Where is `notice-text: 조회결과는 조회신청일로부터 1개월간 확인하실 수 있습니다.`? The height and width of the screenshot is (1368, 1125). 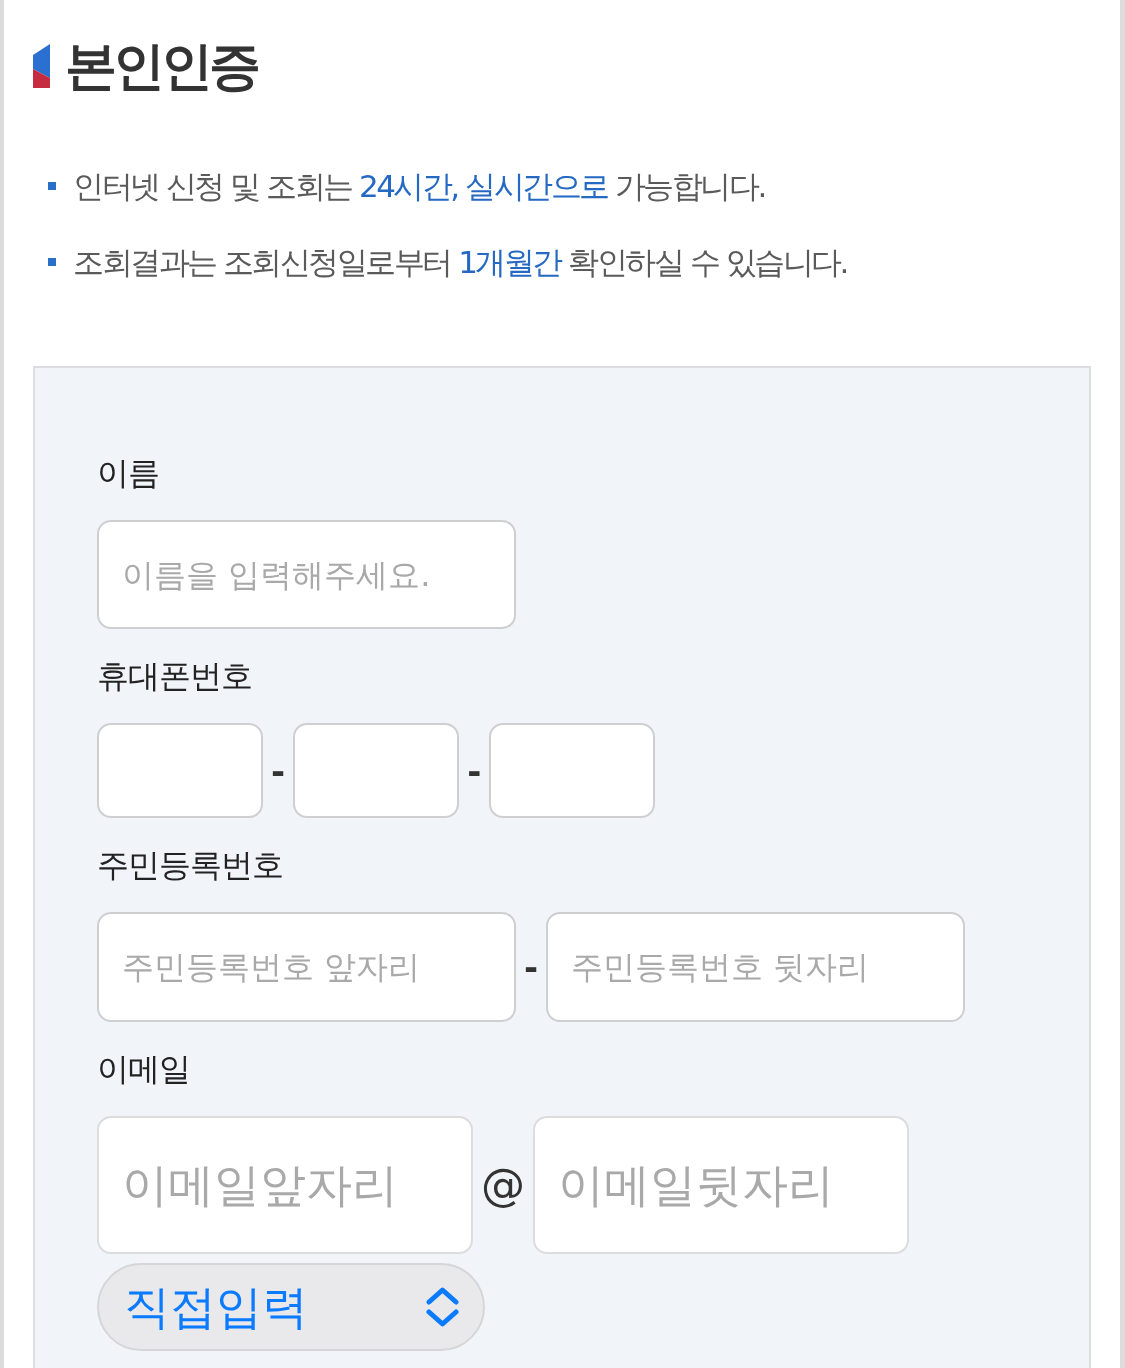 notice-text: 조회결과는 조회신청일로부터 1개월간 확인하실 수 있습니다. is located at coordinates (460, 262).